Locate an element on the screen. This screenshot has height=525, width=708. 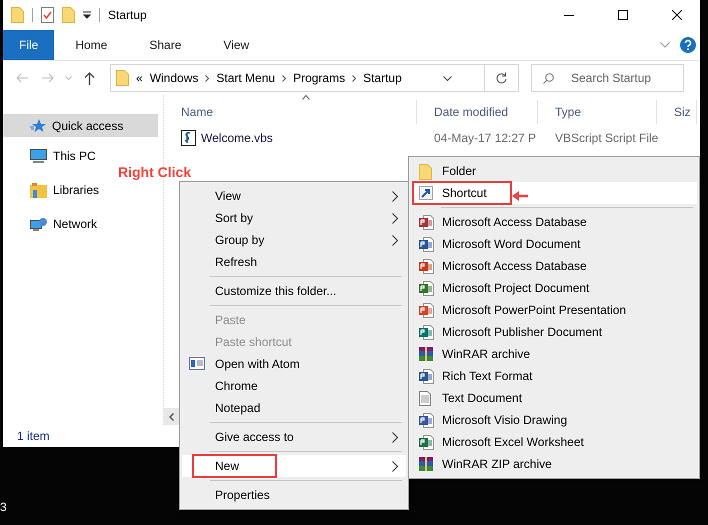
menu-item: Rich Text Format is located at coordinates (554, 376).